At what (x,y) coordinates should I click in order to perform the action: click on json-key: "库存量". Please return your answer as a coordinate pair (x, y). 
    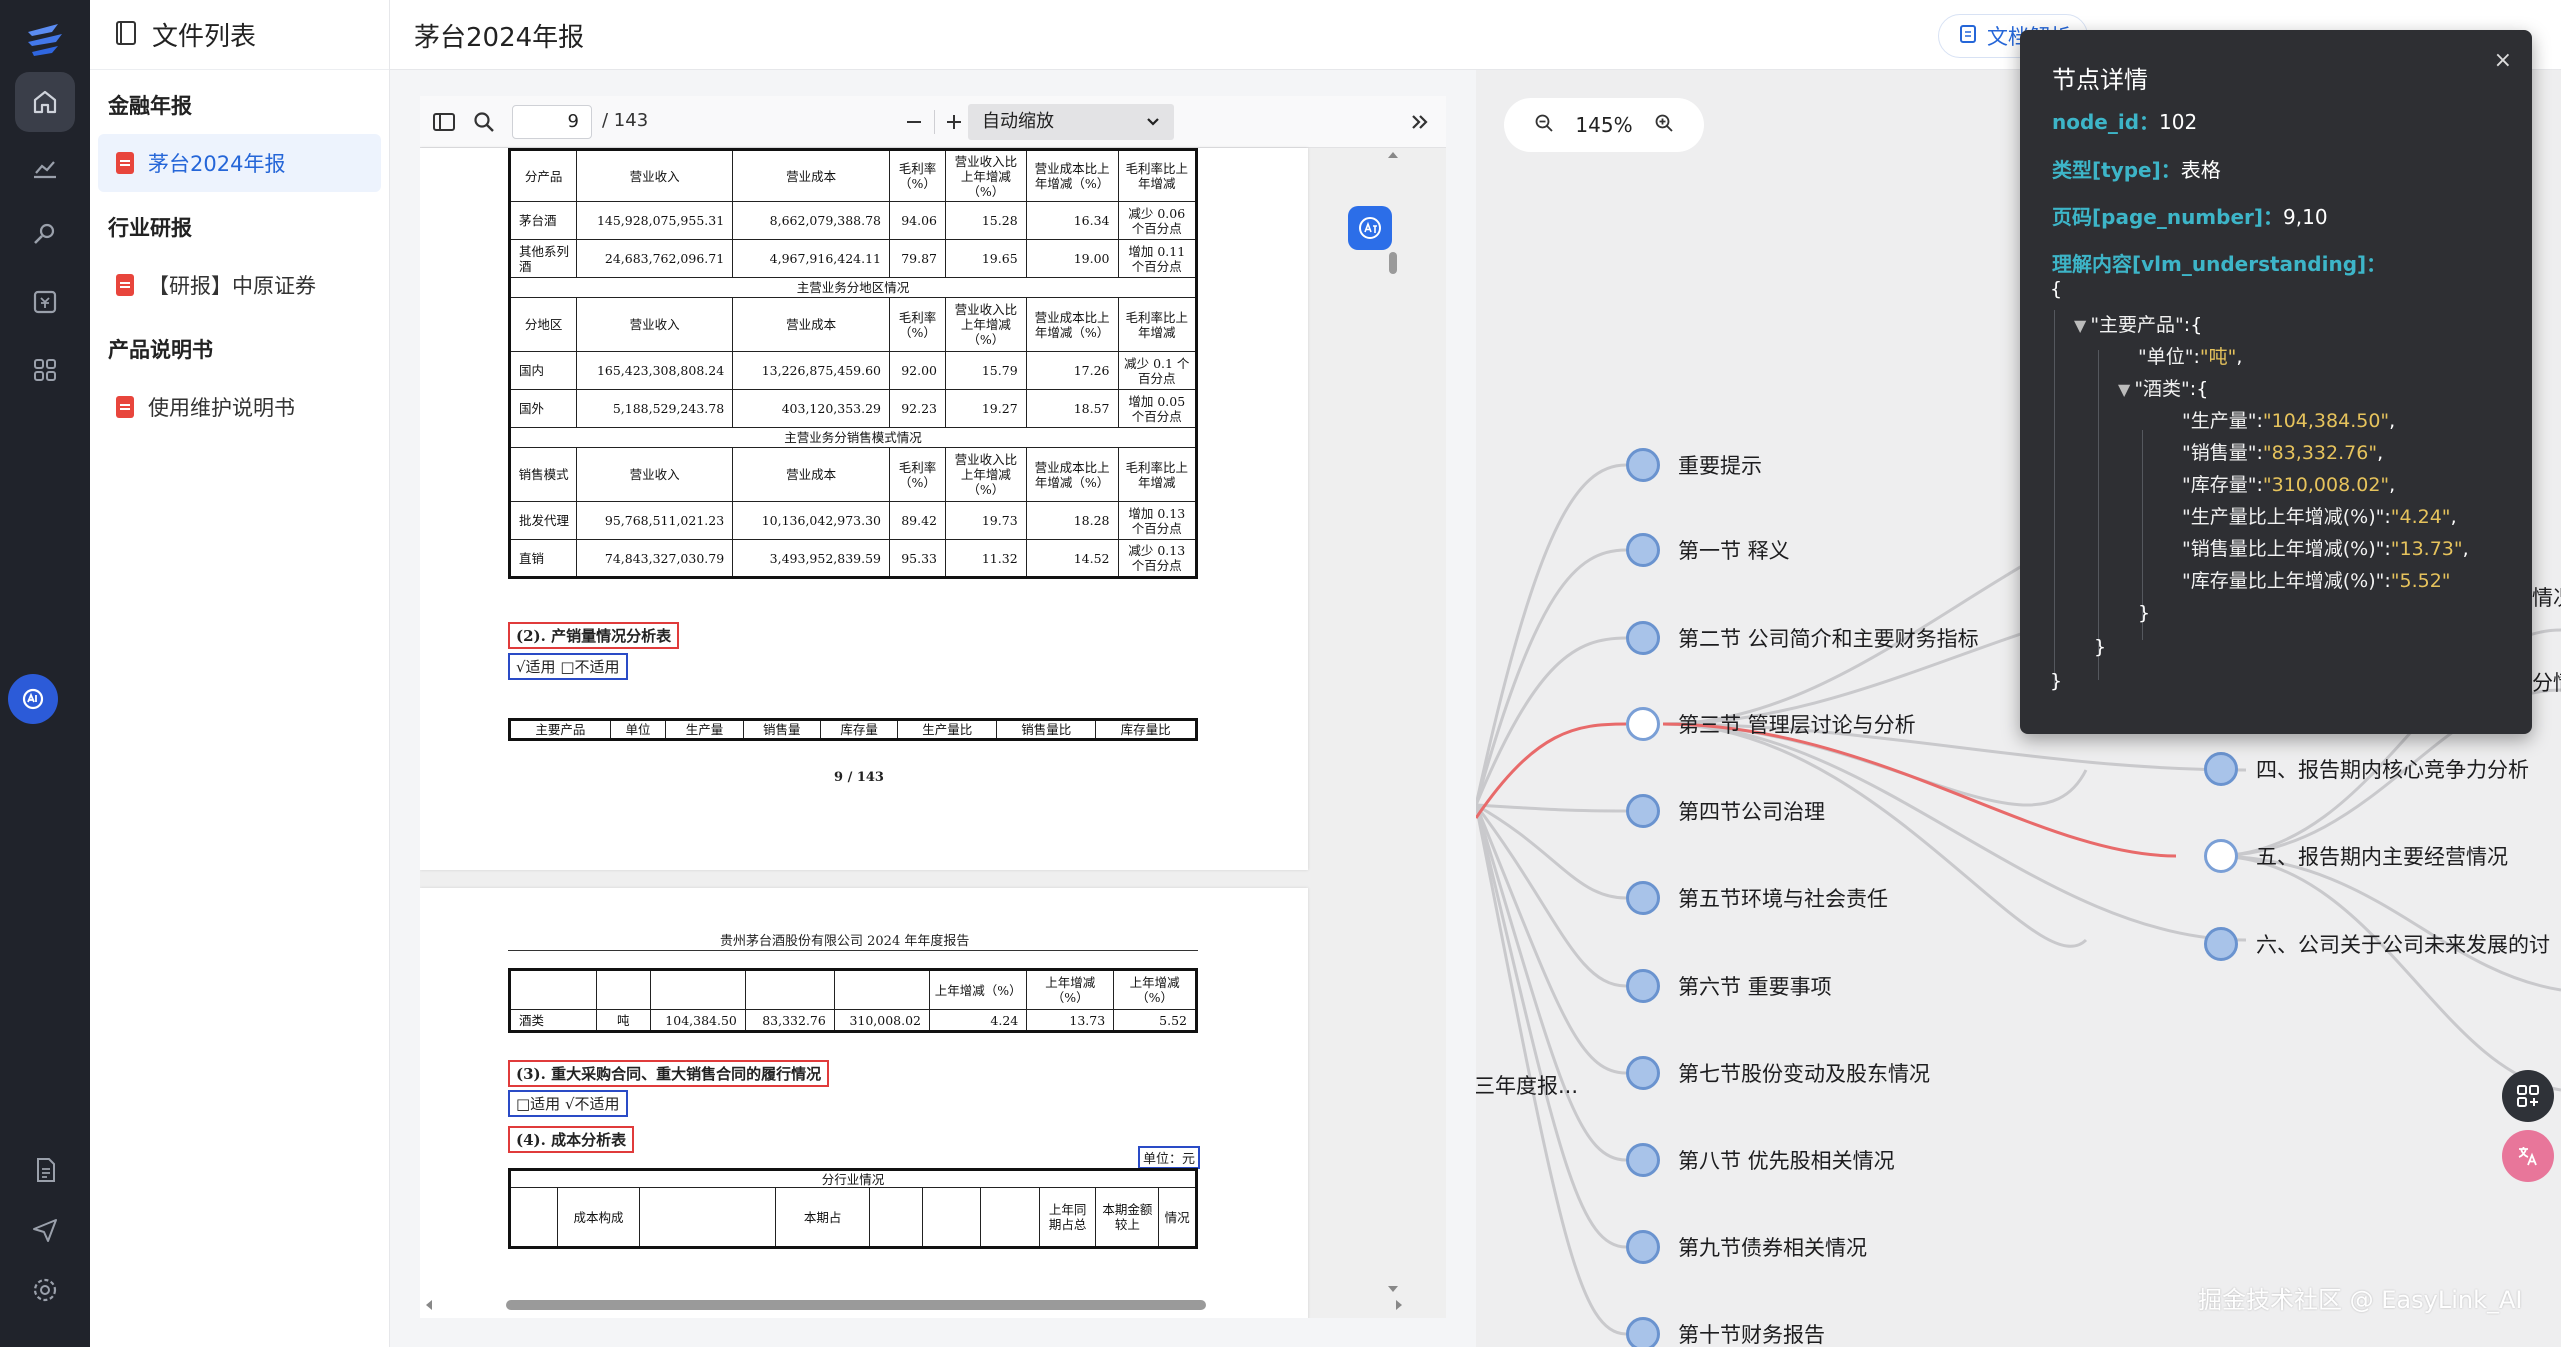
    Looking at the image, I should click on (2219, 485).